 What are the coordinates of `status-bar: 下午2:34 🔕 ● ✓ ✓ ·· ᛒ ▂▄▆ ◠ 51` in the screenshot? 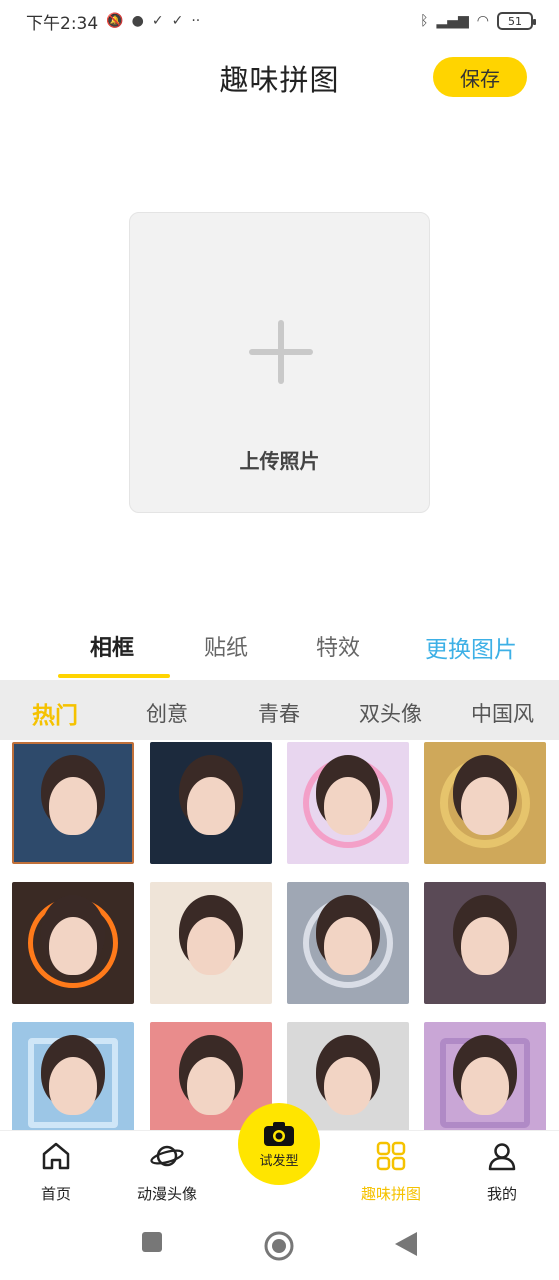 It's located at (279, 21).